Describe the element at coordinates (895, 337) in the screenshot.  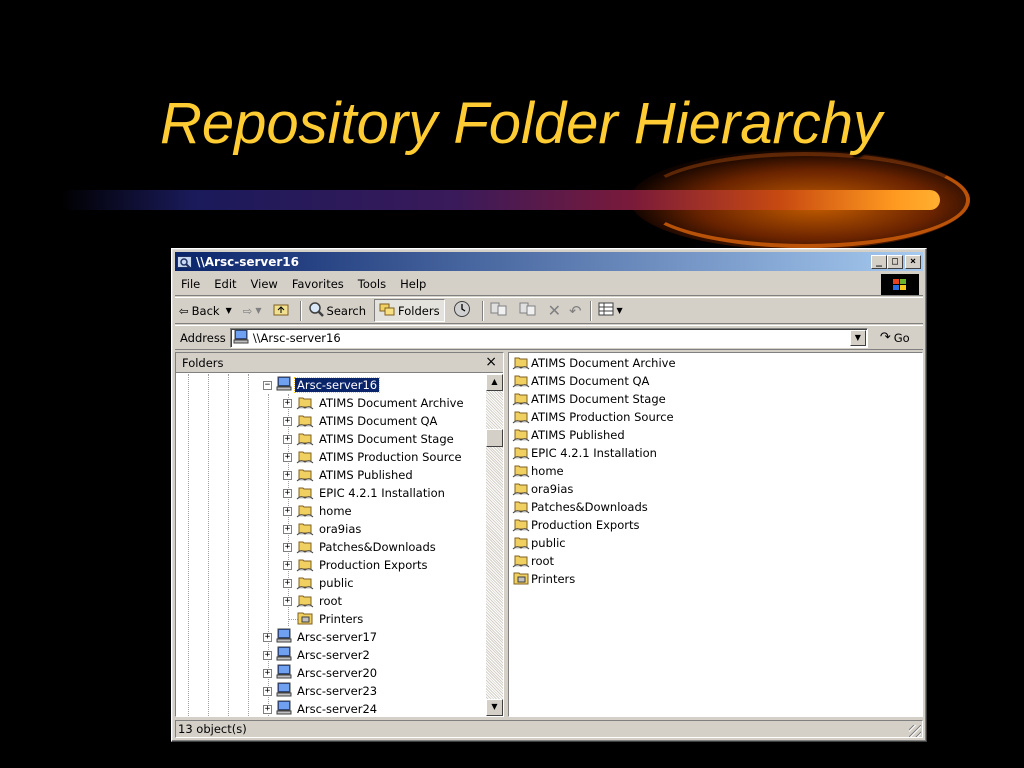
I see `go-button: ↷ Go` at that location.